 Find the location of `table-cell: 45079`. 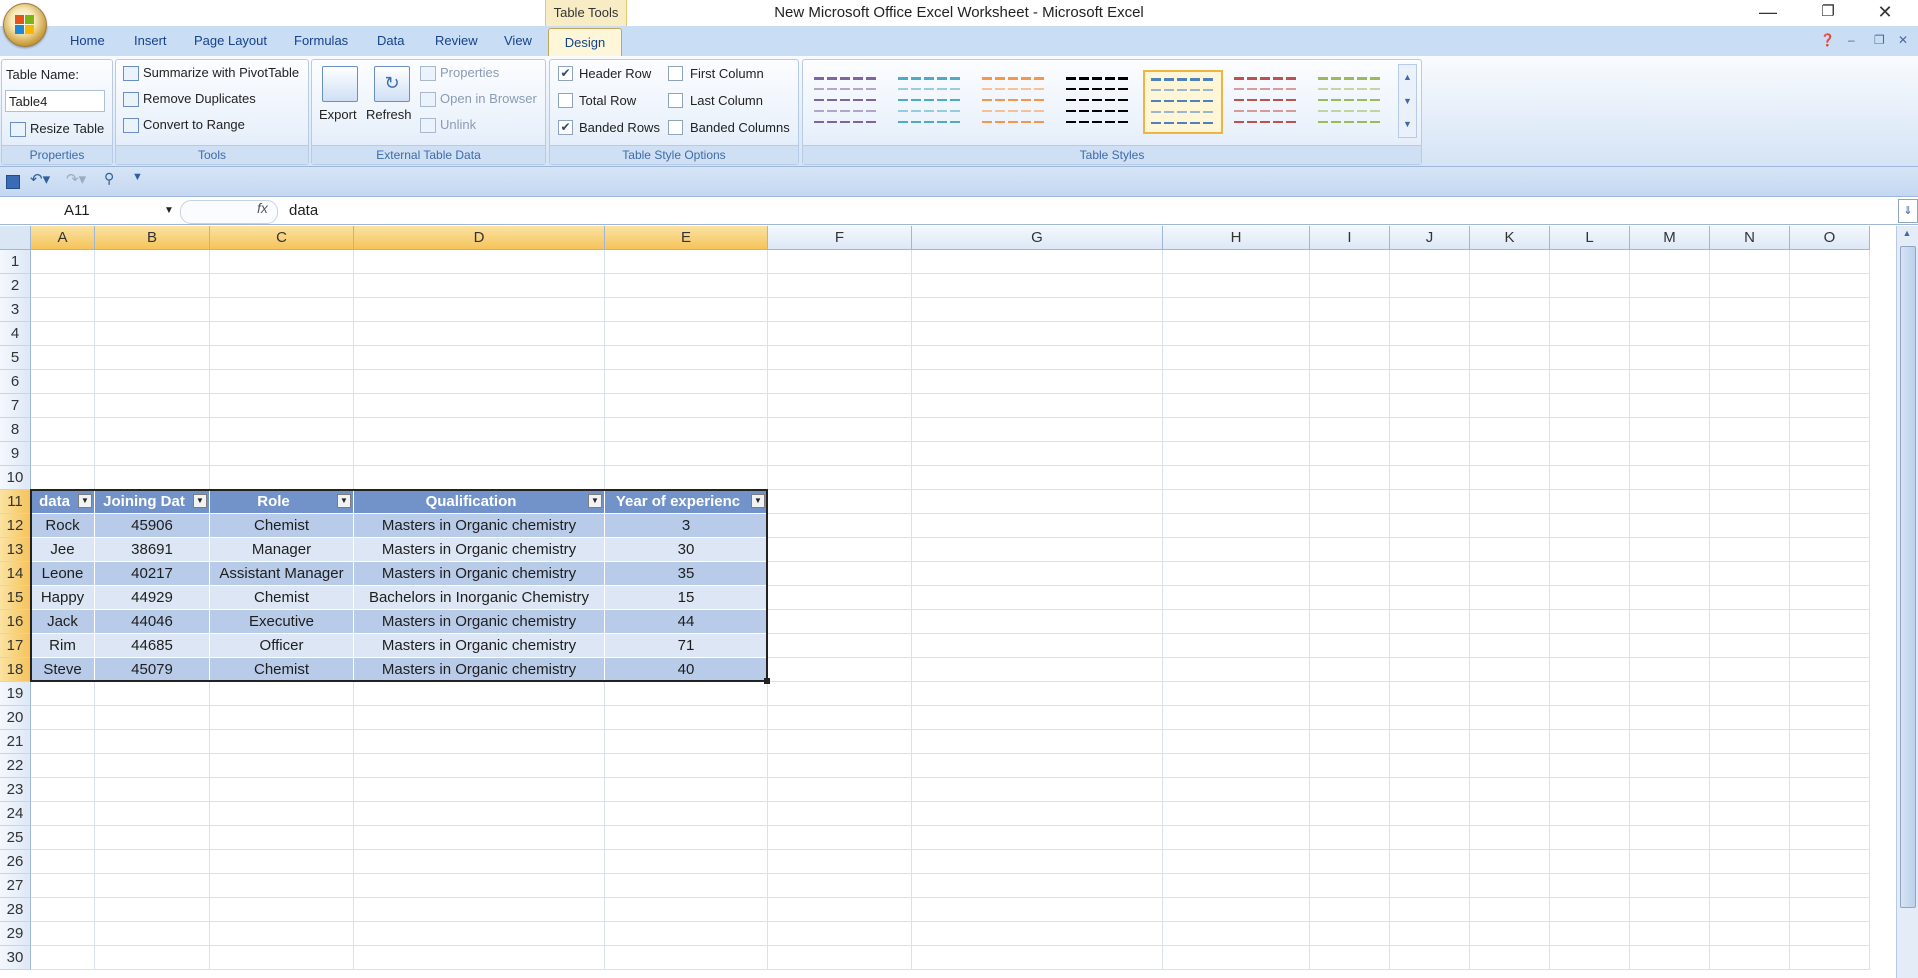

table-cell: 45079 is located at coordinates (152, 670).